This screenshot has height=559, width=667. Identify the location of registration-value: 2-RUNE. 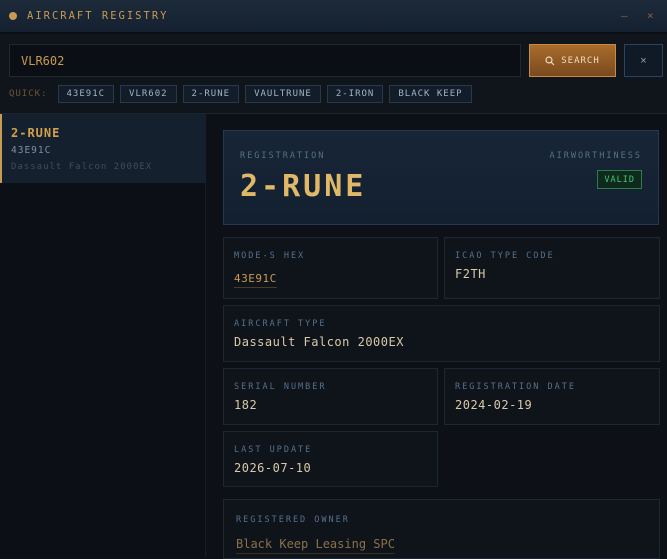
(303, 186).